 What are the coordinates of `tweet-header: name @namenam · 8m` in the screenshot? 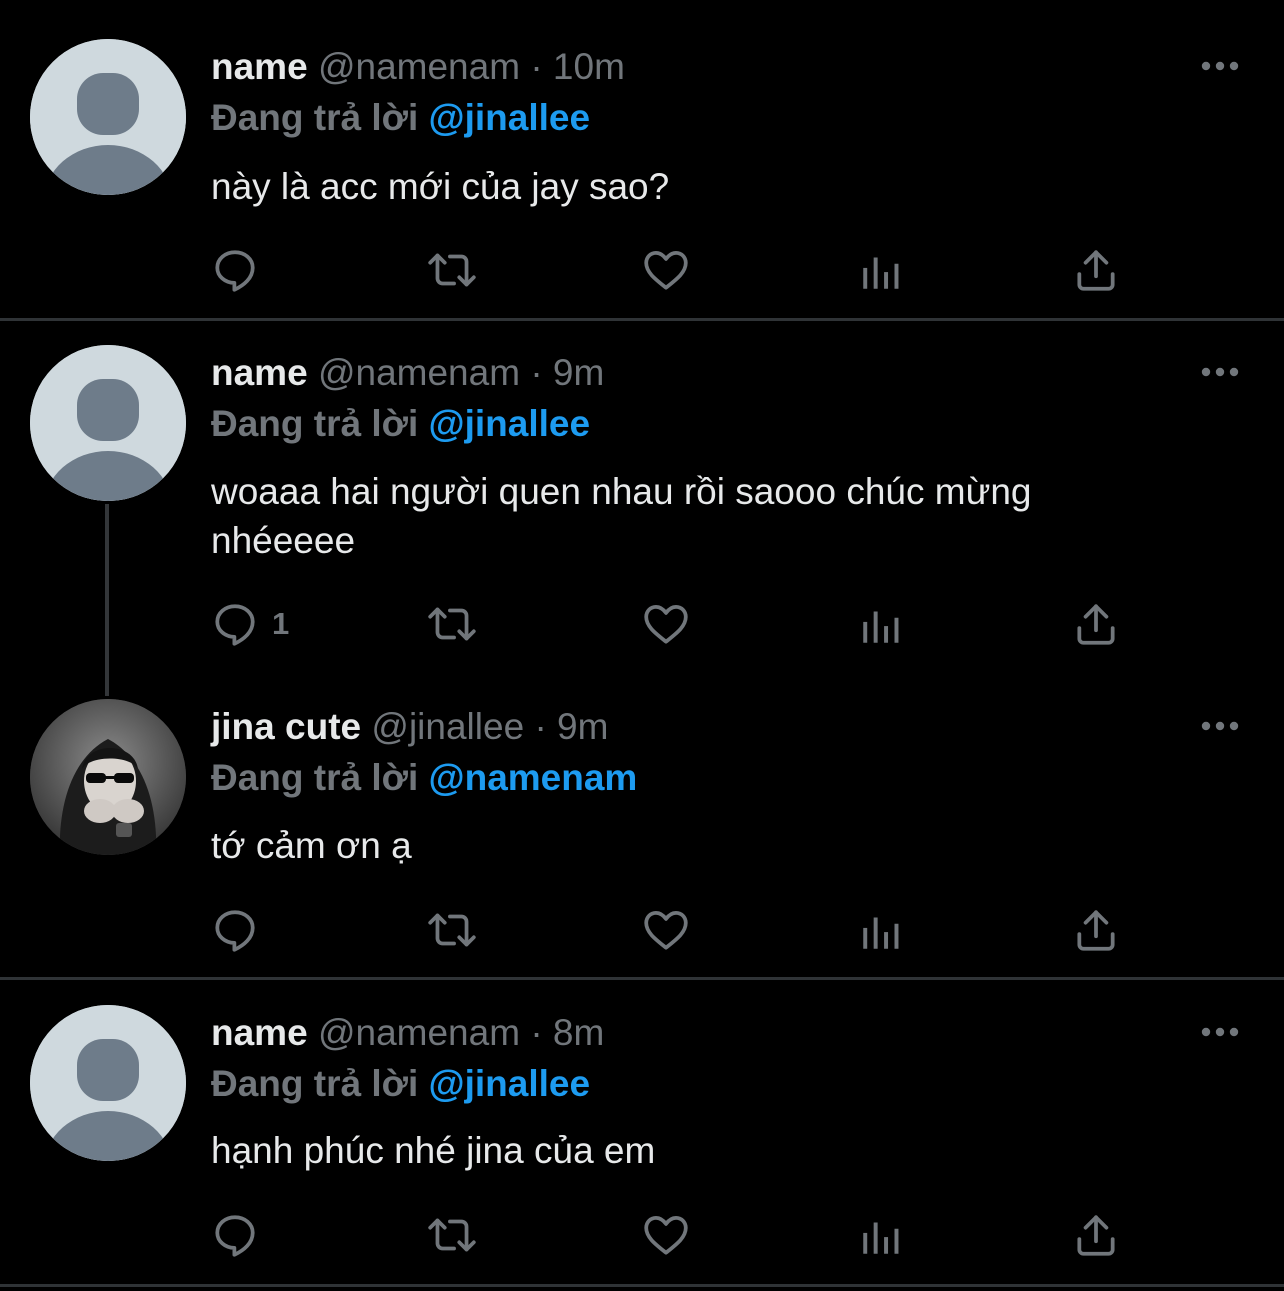 It's located at (407, 1033).